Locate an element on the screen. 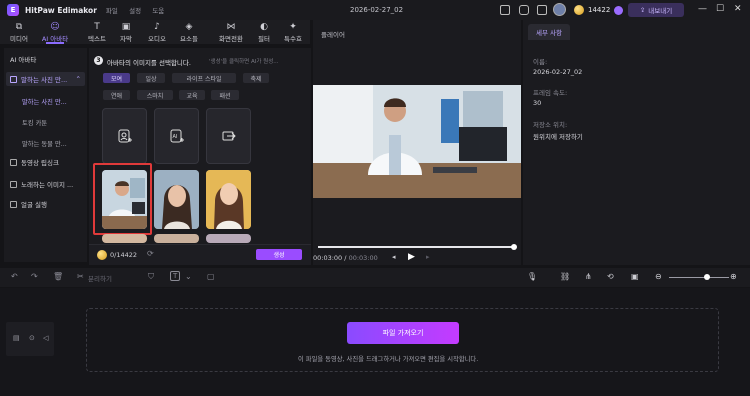  video-preview is located at coordinates (417, 141).